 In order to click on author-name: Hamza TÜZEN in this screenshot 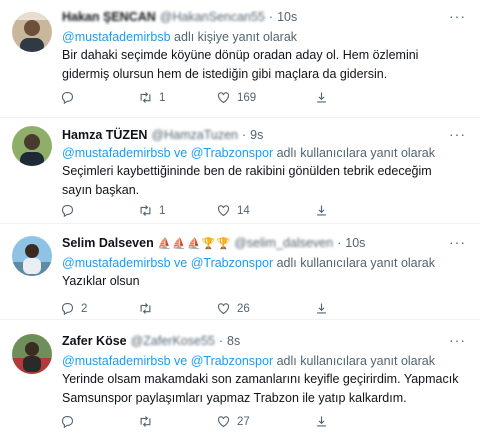, I will do `click(104, 135)`.